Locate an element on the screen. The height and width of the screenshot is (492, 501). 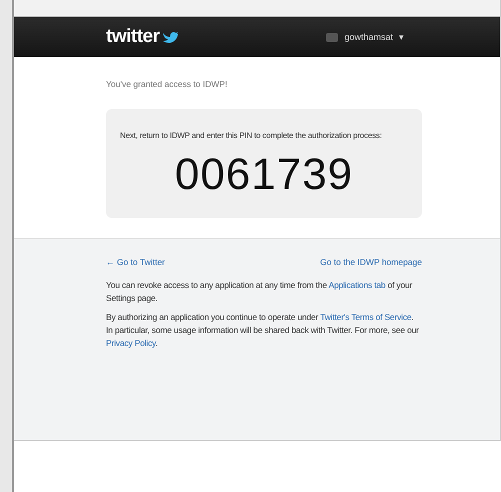
inline-link: Privacy Policy is located at coordinates (131, 343).